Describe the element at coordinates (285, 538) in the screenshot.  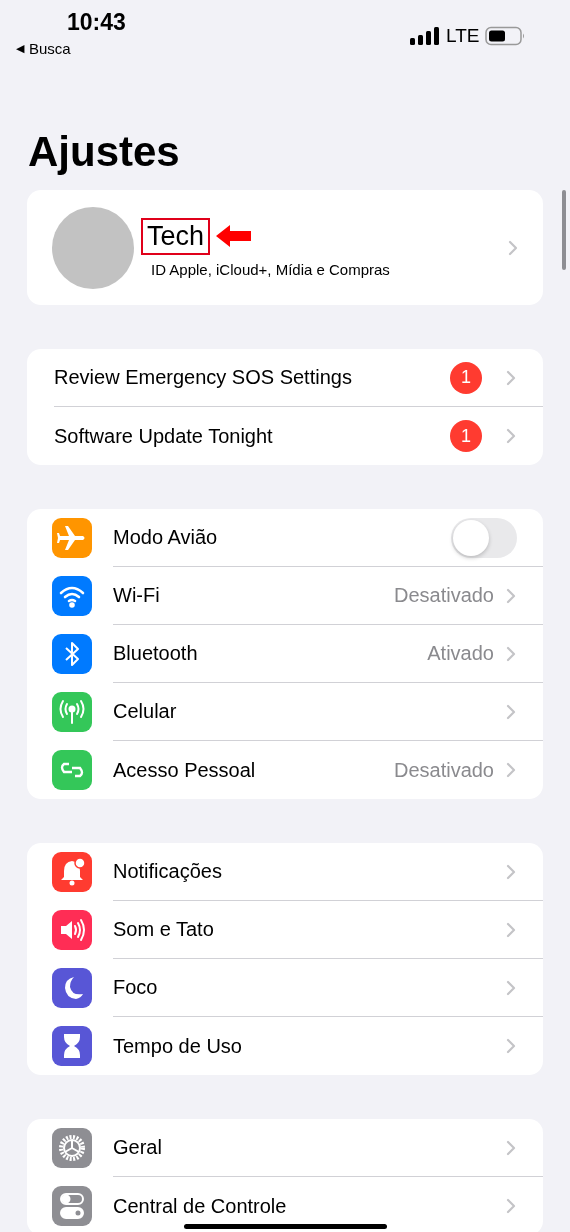
I see `settings-row: Modo Avião` at that location.